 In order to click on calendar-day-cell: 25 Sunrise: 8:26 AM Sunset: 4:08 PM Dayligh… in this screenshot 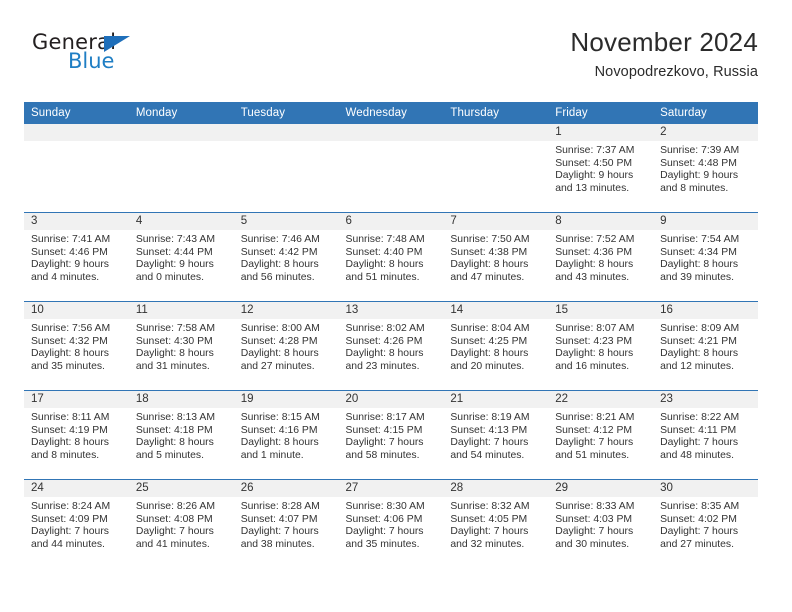, I will do `click(181, 523)`.